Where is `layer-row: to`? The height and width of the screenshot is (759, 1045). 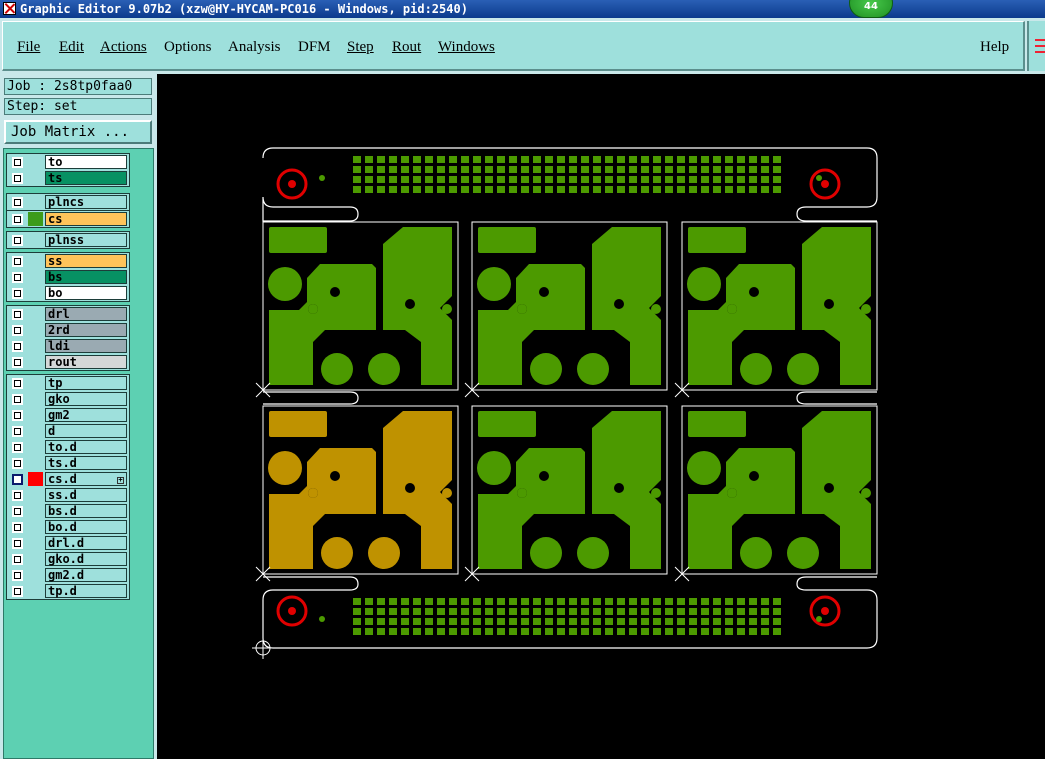 layer-row: to is located at coordinates (68, 162).